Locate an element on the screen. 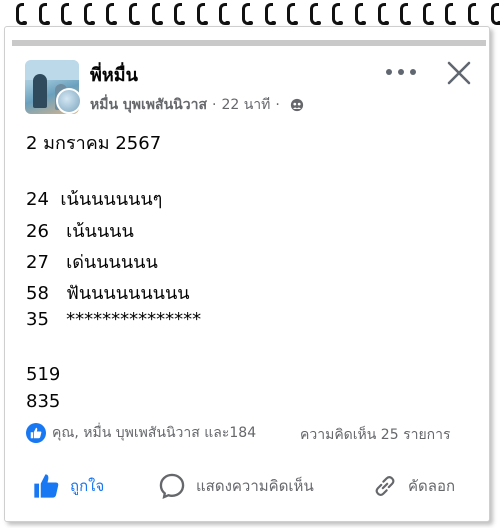  line-number: 27 is located at coordinates (37, 262).